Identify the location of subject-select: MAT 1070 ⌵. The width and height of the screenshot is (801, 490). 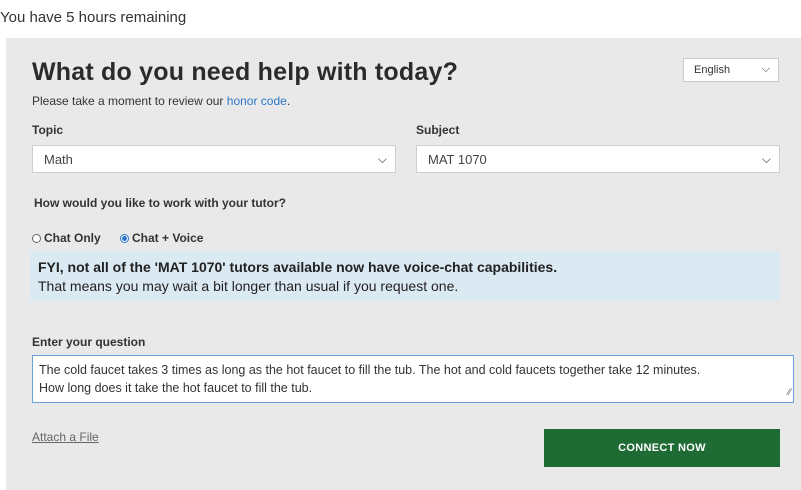
(598, 159).